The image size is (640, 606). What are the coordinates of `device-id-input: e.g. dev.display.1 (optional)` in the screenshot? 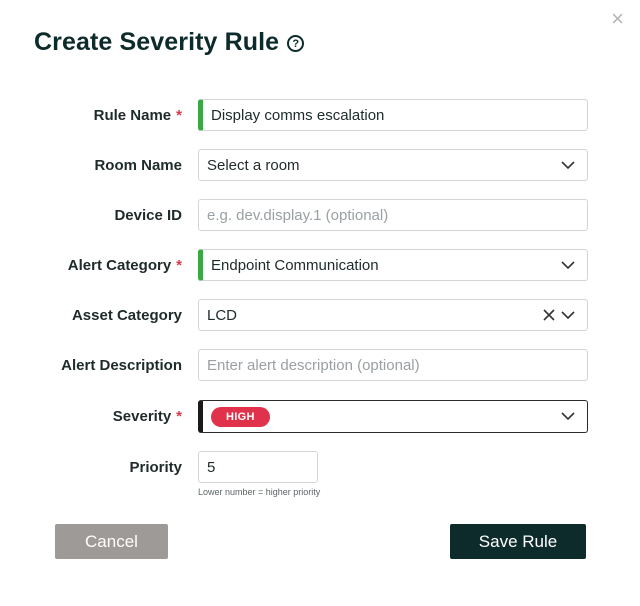 It's located at (393, 215).